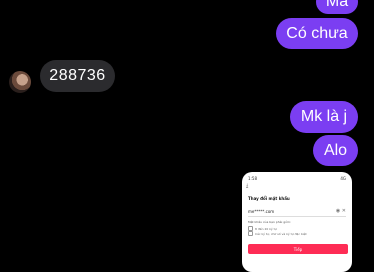 Image resolution: width=374 pixels, height=272 pixels. What do you see at coordinates (340, 211) in the screenshot?
I see `field-controls-icon: ◉ ✕` at bounding box center [340, 211].